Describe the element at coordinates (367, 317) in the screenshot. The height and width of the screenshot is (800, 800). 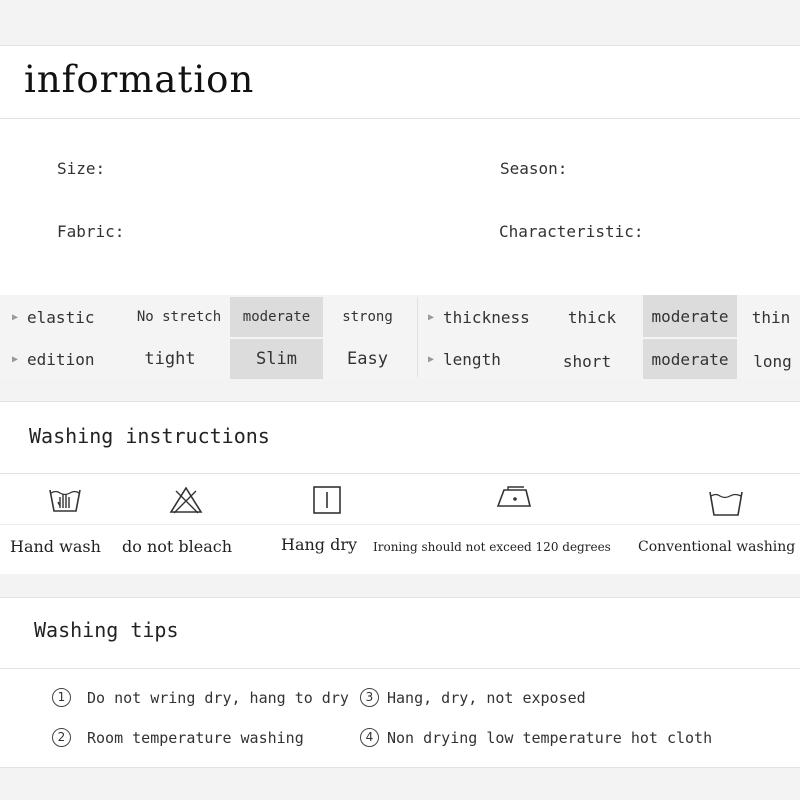
I see `attr-option-elastic-strong: strong` at that location.